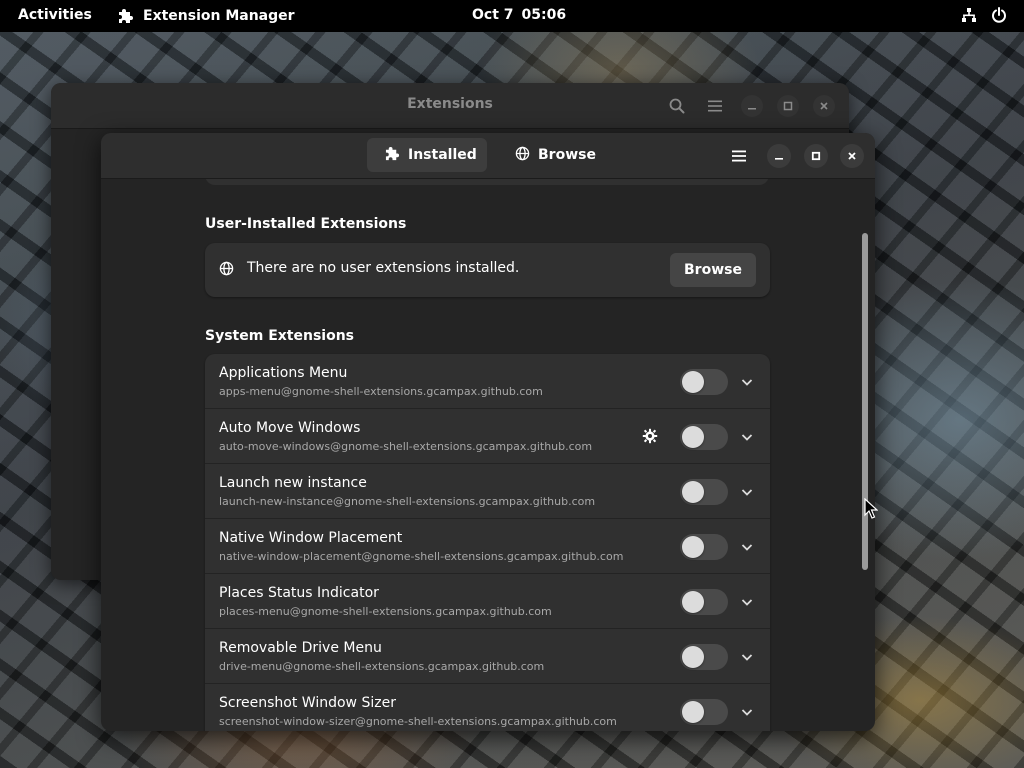 This screenshot has height=768, width=1024. I want to click on tab-installed: Installed, so click(427, 155).